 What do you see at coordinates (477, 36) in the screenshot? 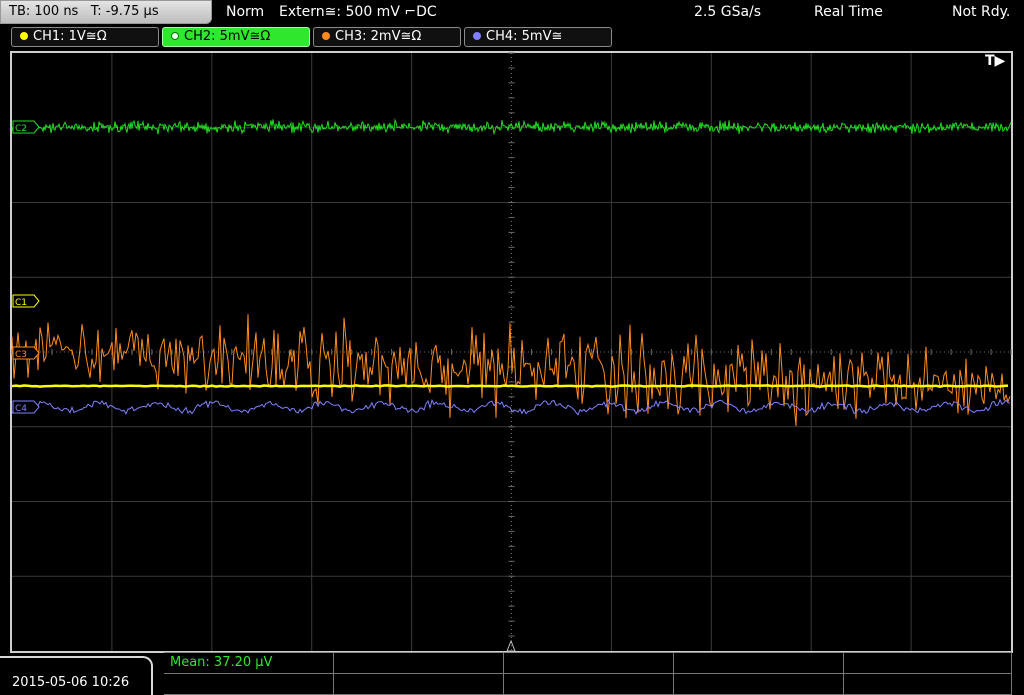
I see `ch4-dot-icon` at bounding box center [477, 36].